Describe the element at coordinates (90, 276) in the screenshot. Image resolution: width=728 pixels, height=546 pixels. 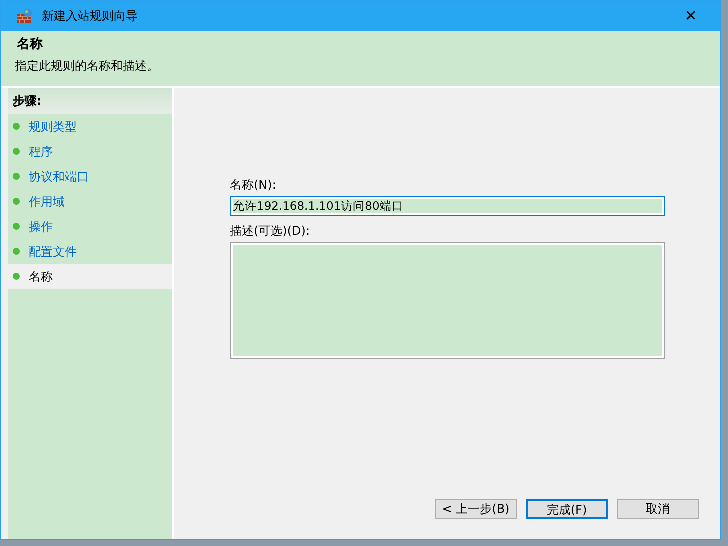
I see `step-item: 名称` at that location.